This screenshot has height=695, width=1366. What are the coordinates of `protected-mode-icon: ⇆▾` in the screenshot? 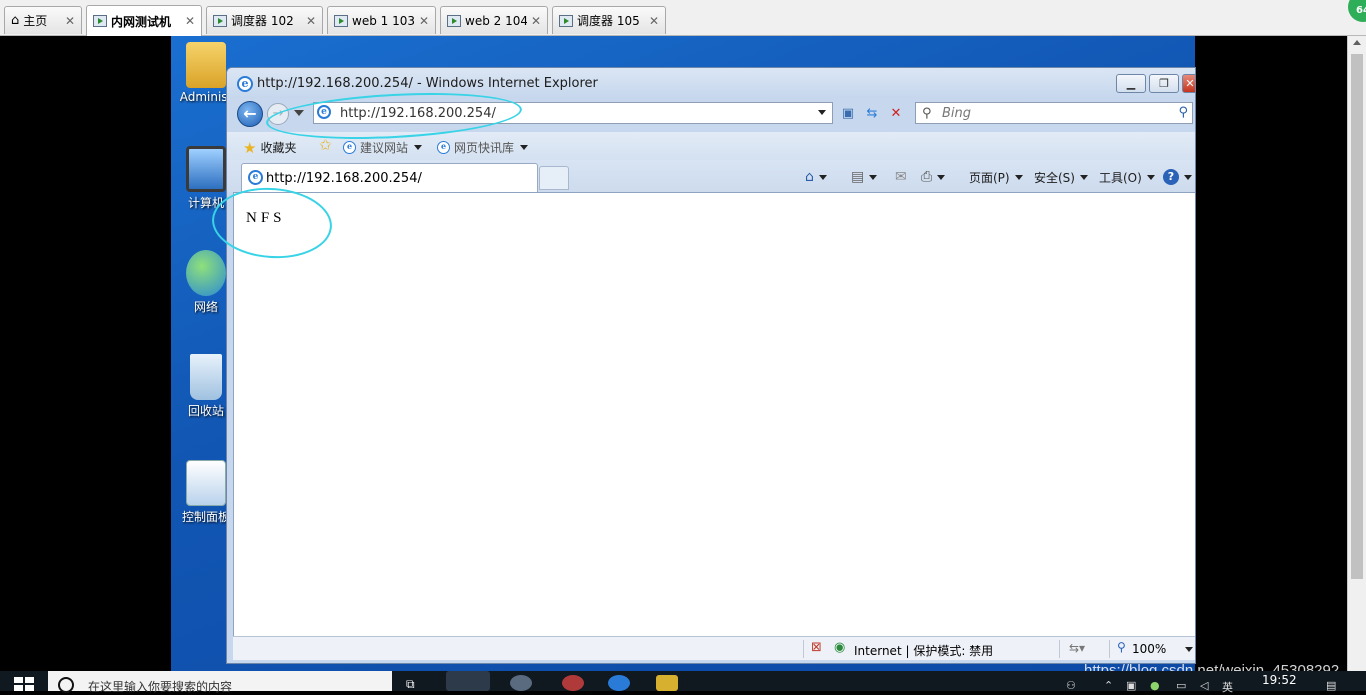 It's located at (1077, 648).